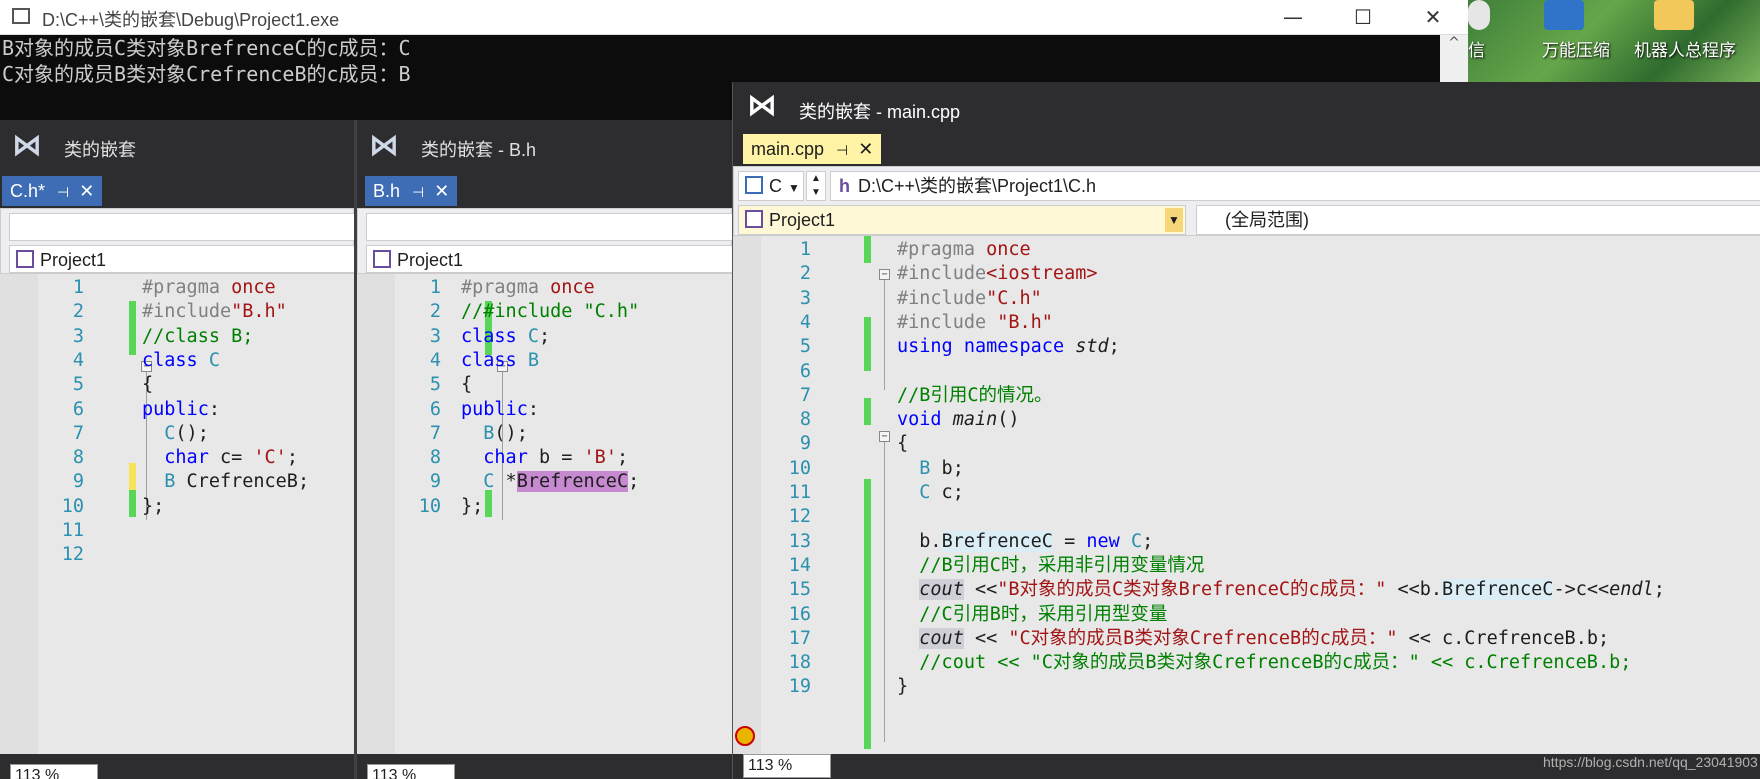 The width and height of the screenshot is (1760, 779). What do you see at coordinates (544, 481) in the screenshot?
I see `code-line: 9 C *BrefrenceC;` at bounding box center [544, 481].